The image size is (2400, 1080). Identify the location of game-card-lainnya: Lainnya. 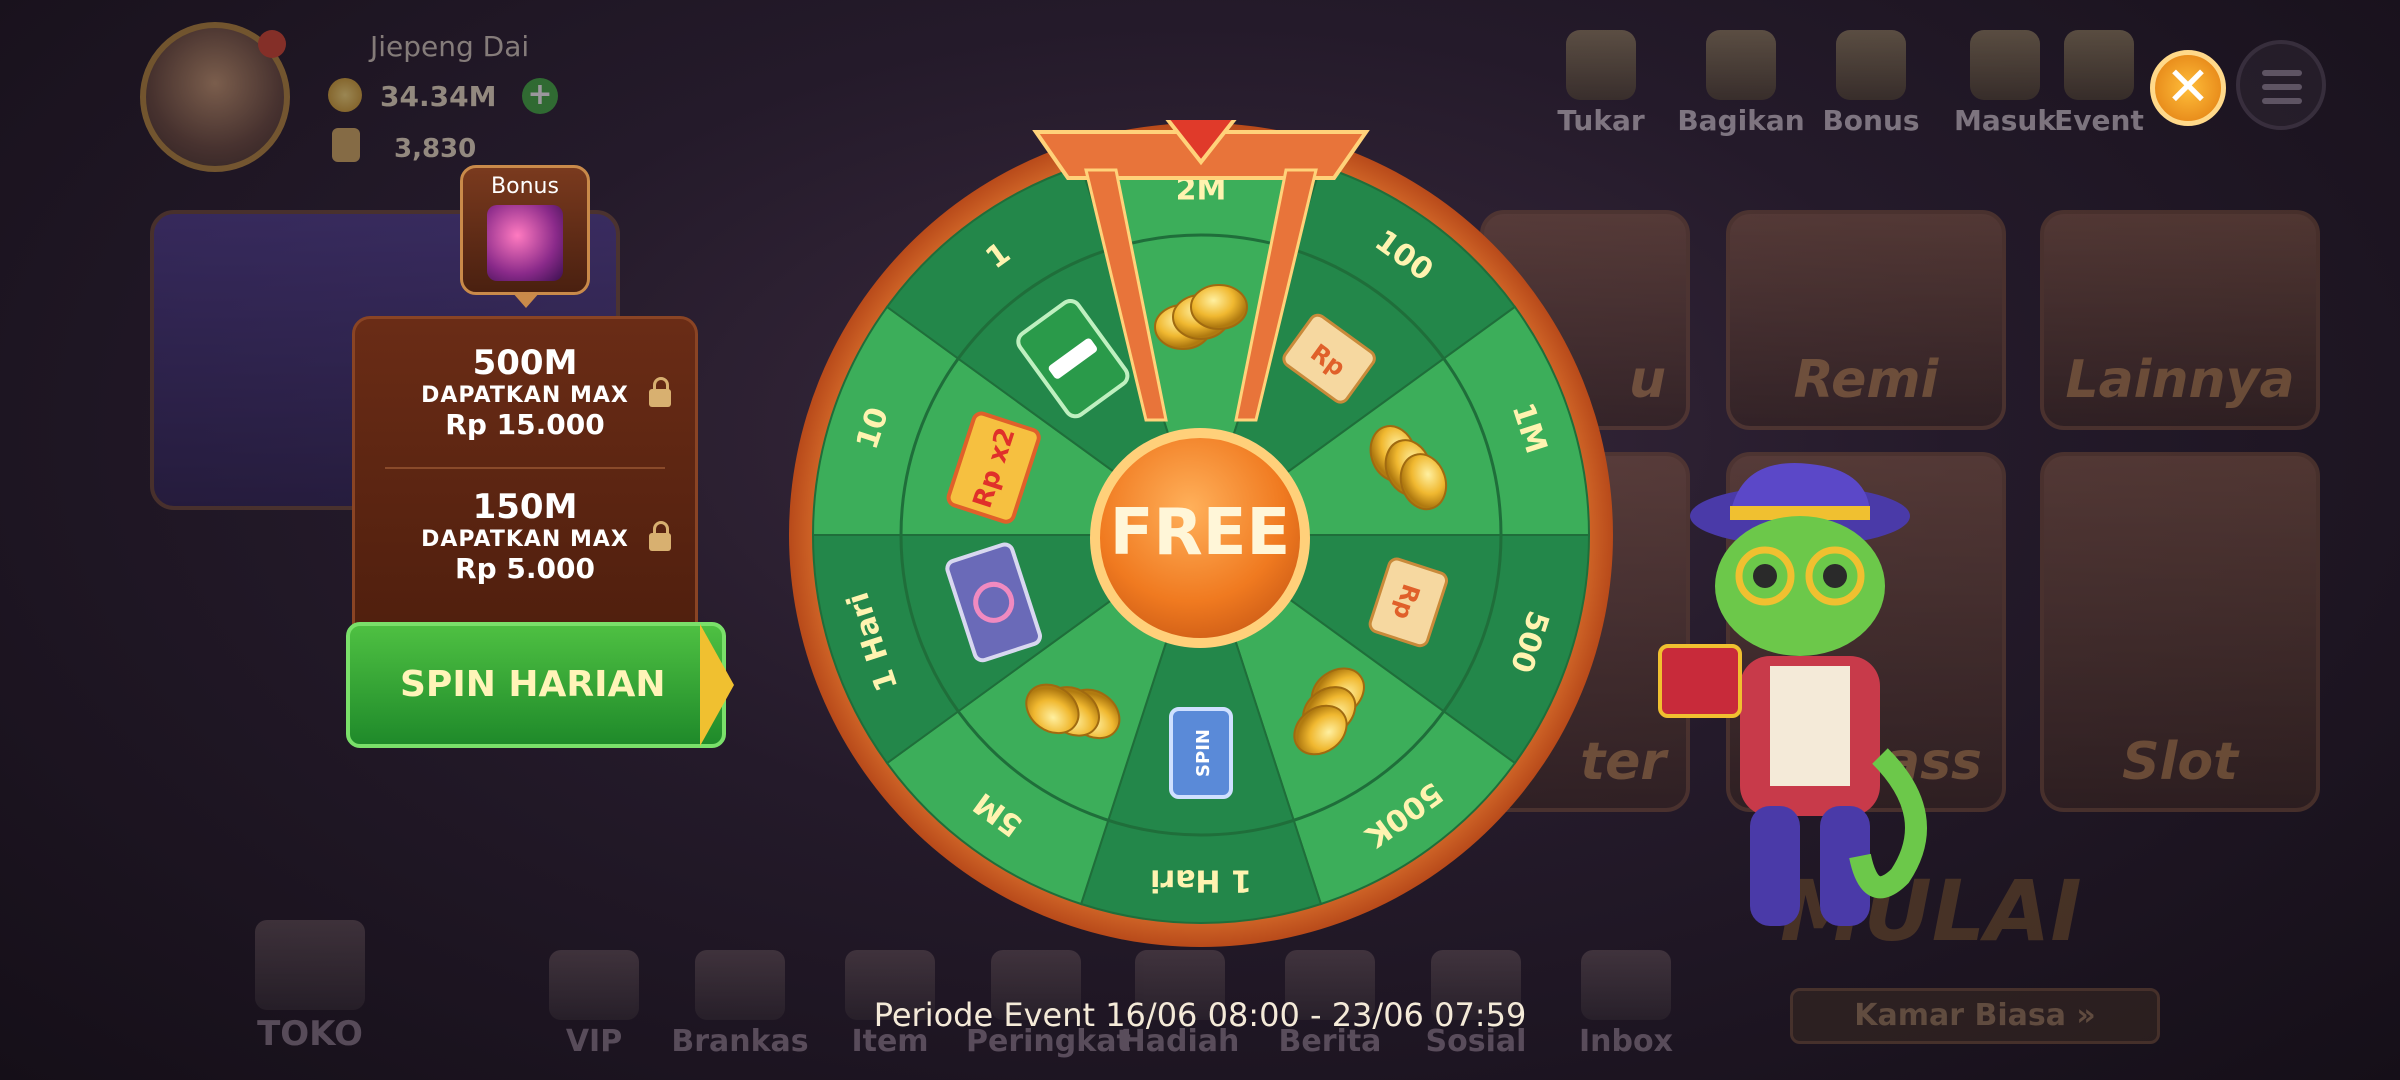
(2180, 320).